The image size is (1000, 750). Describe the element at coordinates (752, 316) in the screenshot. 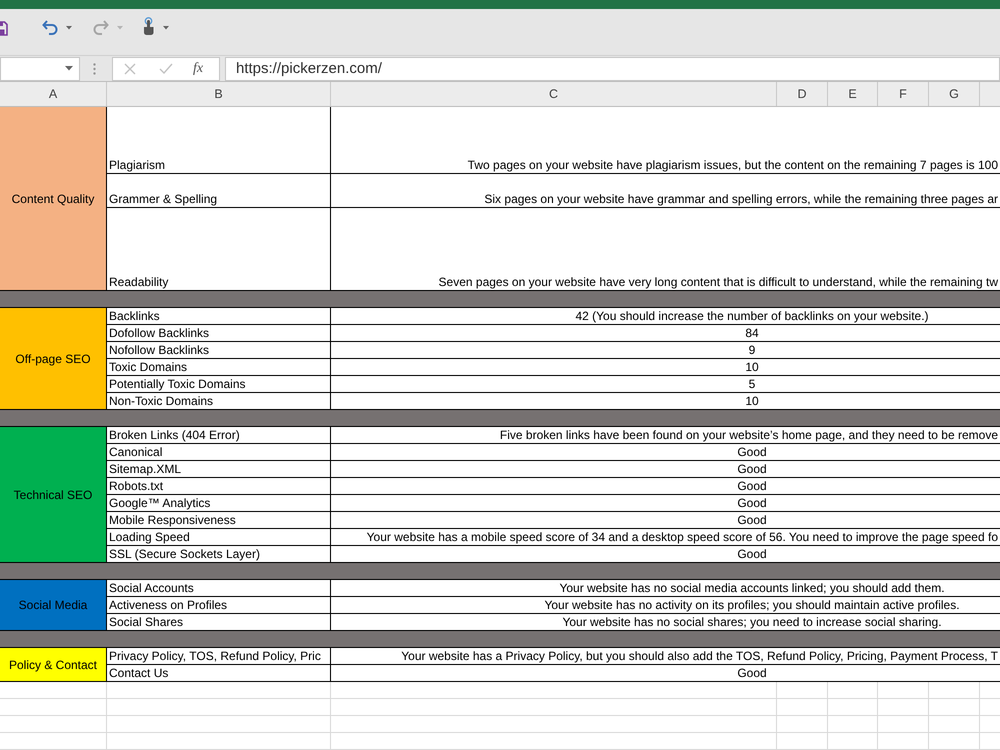

I see `result-text: 42 (You should increase the number of backlinks on your website.)` at that location.